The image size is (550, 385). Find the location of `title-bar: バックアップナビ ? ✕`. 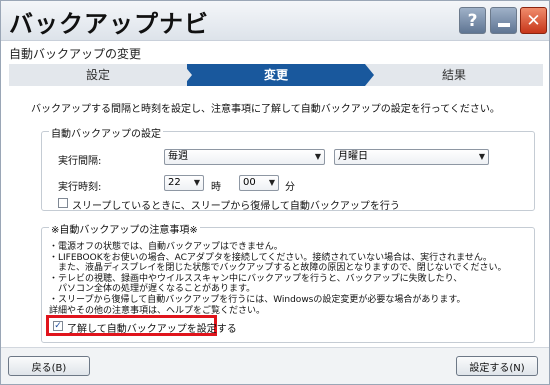

title-bar: バックアップナビ ? ✕ is located at coordinates (275, 21).